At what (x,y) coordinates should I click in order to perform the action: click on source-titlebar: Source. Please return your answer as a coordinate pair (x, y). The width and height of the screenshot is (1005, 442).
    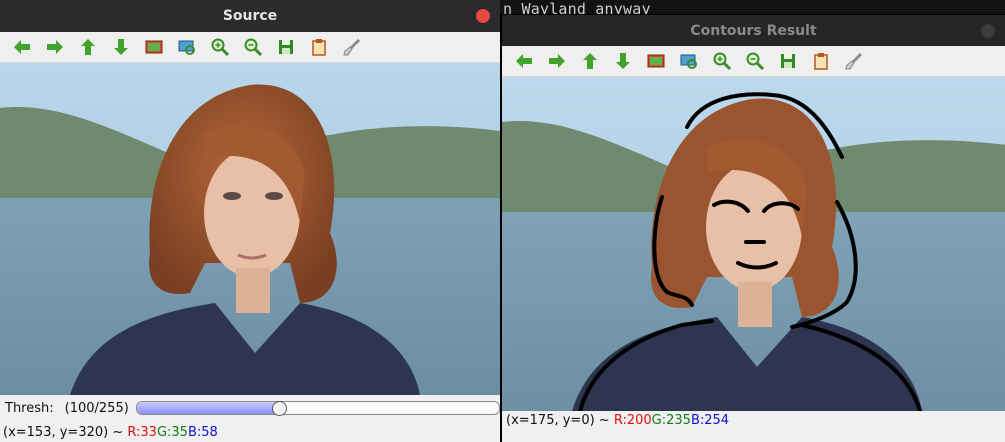
    Looking at the image, I should click on (250, 16).